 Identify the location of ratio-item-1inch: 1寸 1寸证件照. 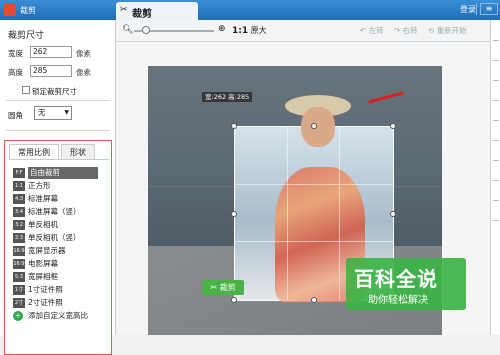
(61, 290).